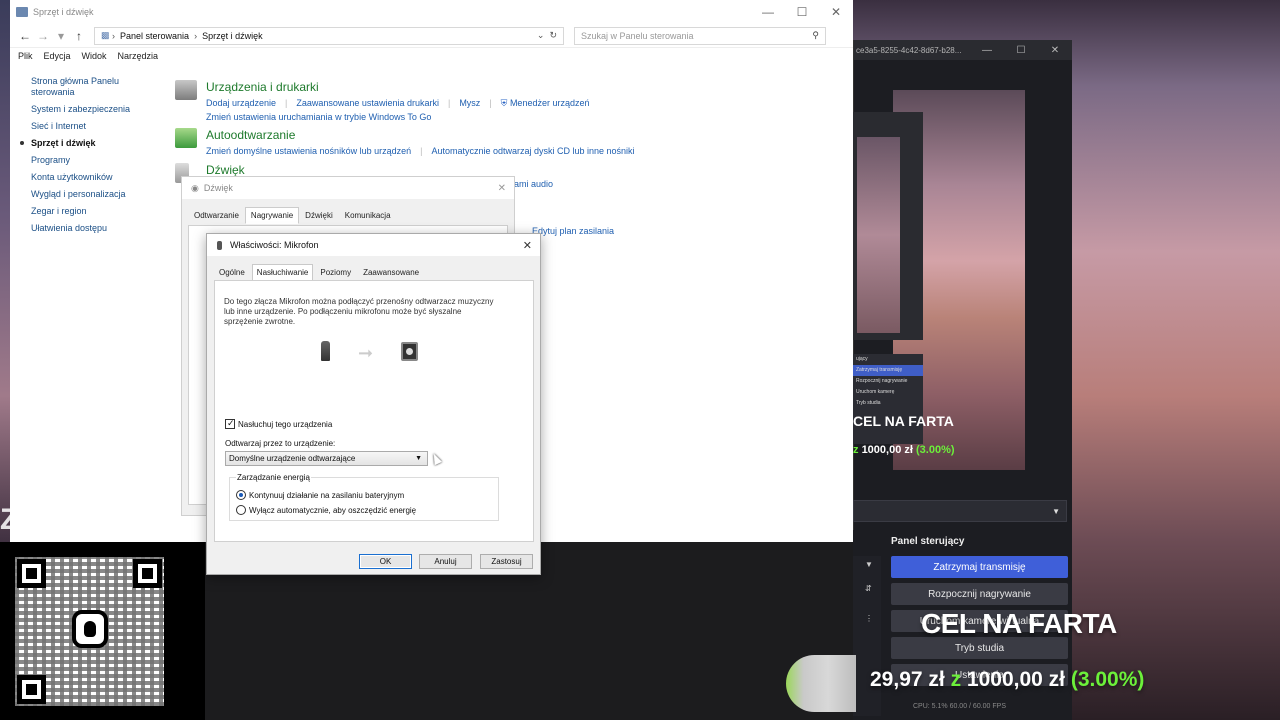 The width and height of the screenshot is (1280, 720). Describe the element at coordinates (319, 215) in the screenshot. I see `tab-sounds: Dźwięki` at that location.